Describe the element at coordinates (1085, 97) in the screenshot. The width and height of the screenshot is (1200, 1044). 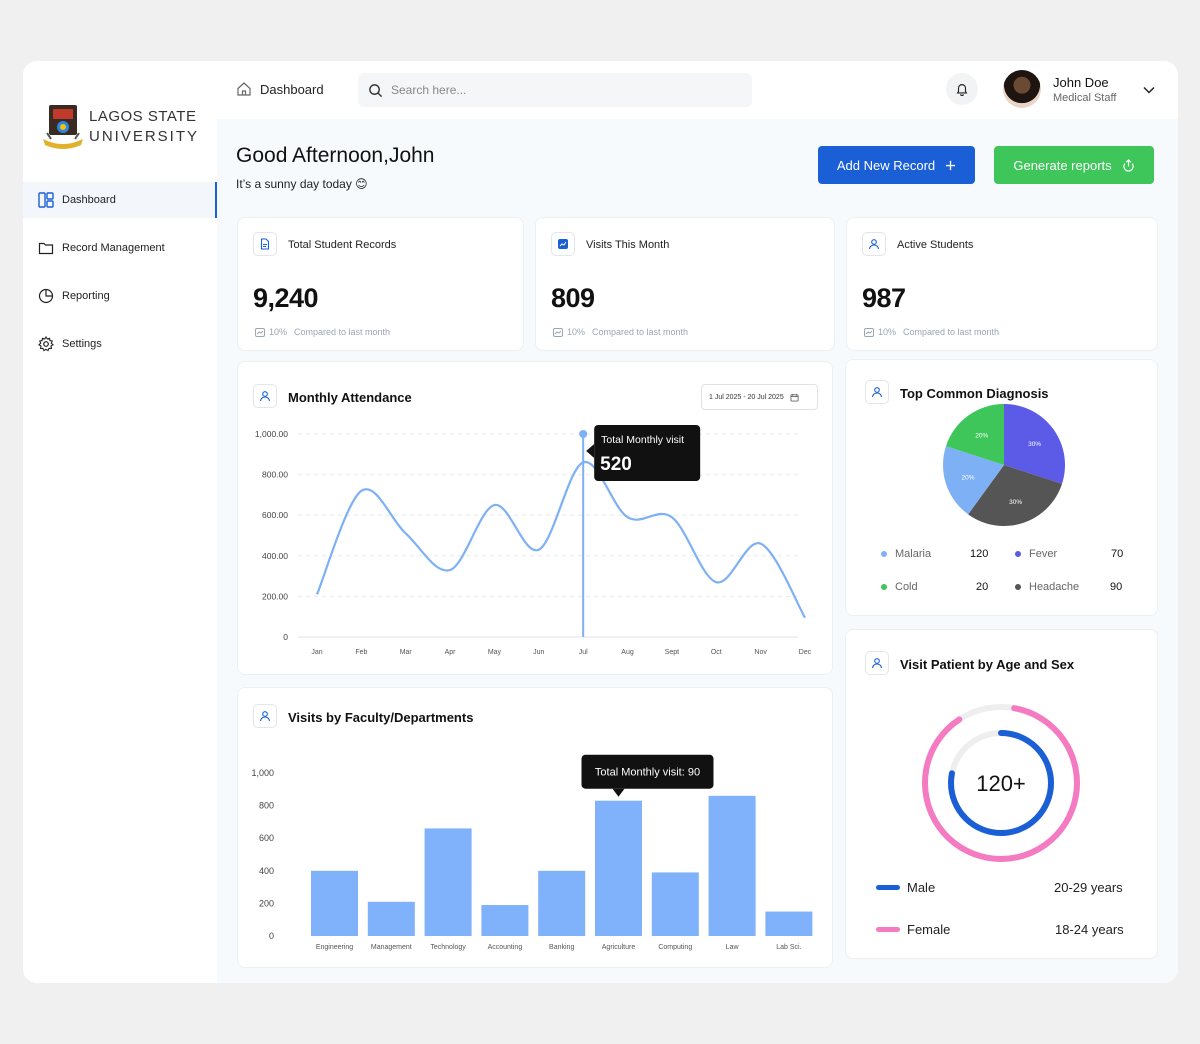
I see `user-role: Medical Staff` at that location.